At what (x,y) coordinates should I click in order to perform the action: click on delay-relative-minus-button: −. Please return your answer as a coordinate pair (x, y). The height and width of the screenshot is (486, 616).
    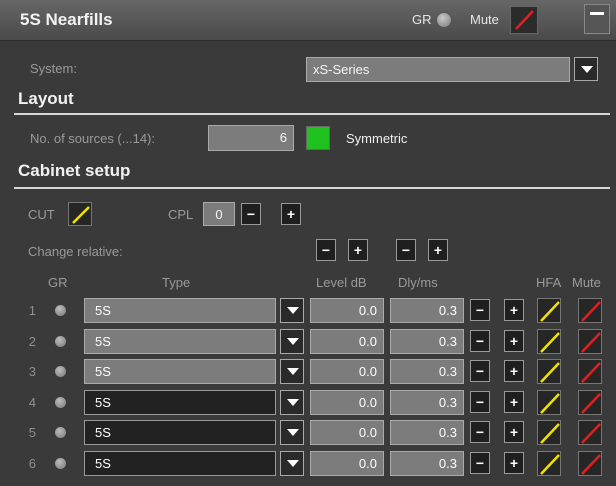
    Looking at the image, I should click on (406, 250).